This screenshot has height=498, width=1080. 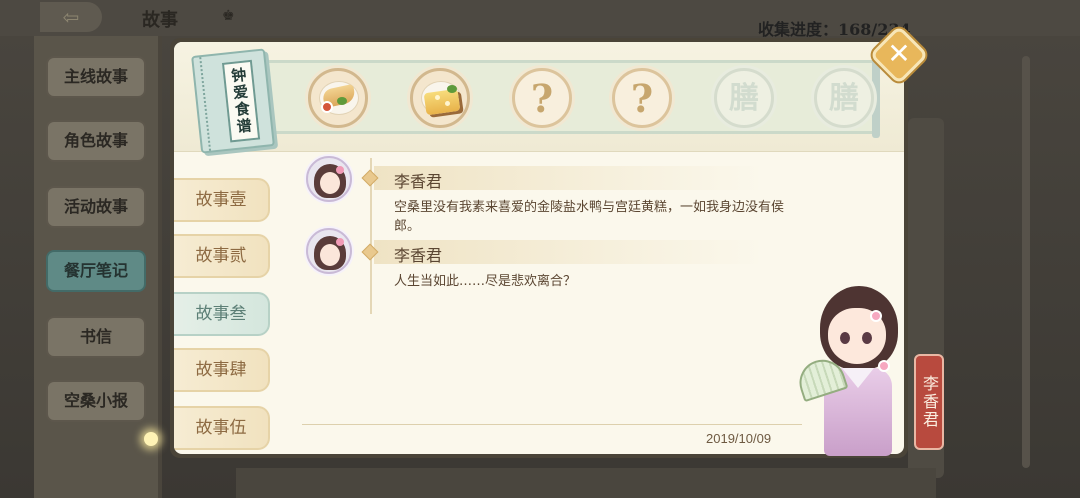 I want to click on sidebar-item-newsletter: 空桑小报, so click(x=96, y=401).